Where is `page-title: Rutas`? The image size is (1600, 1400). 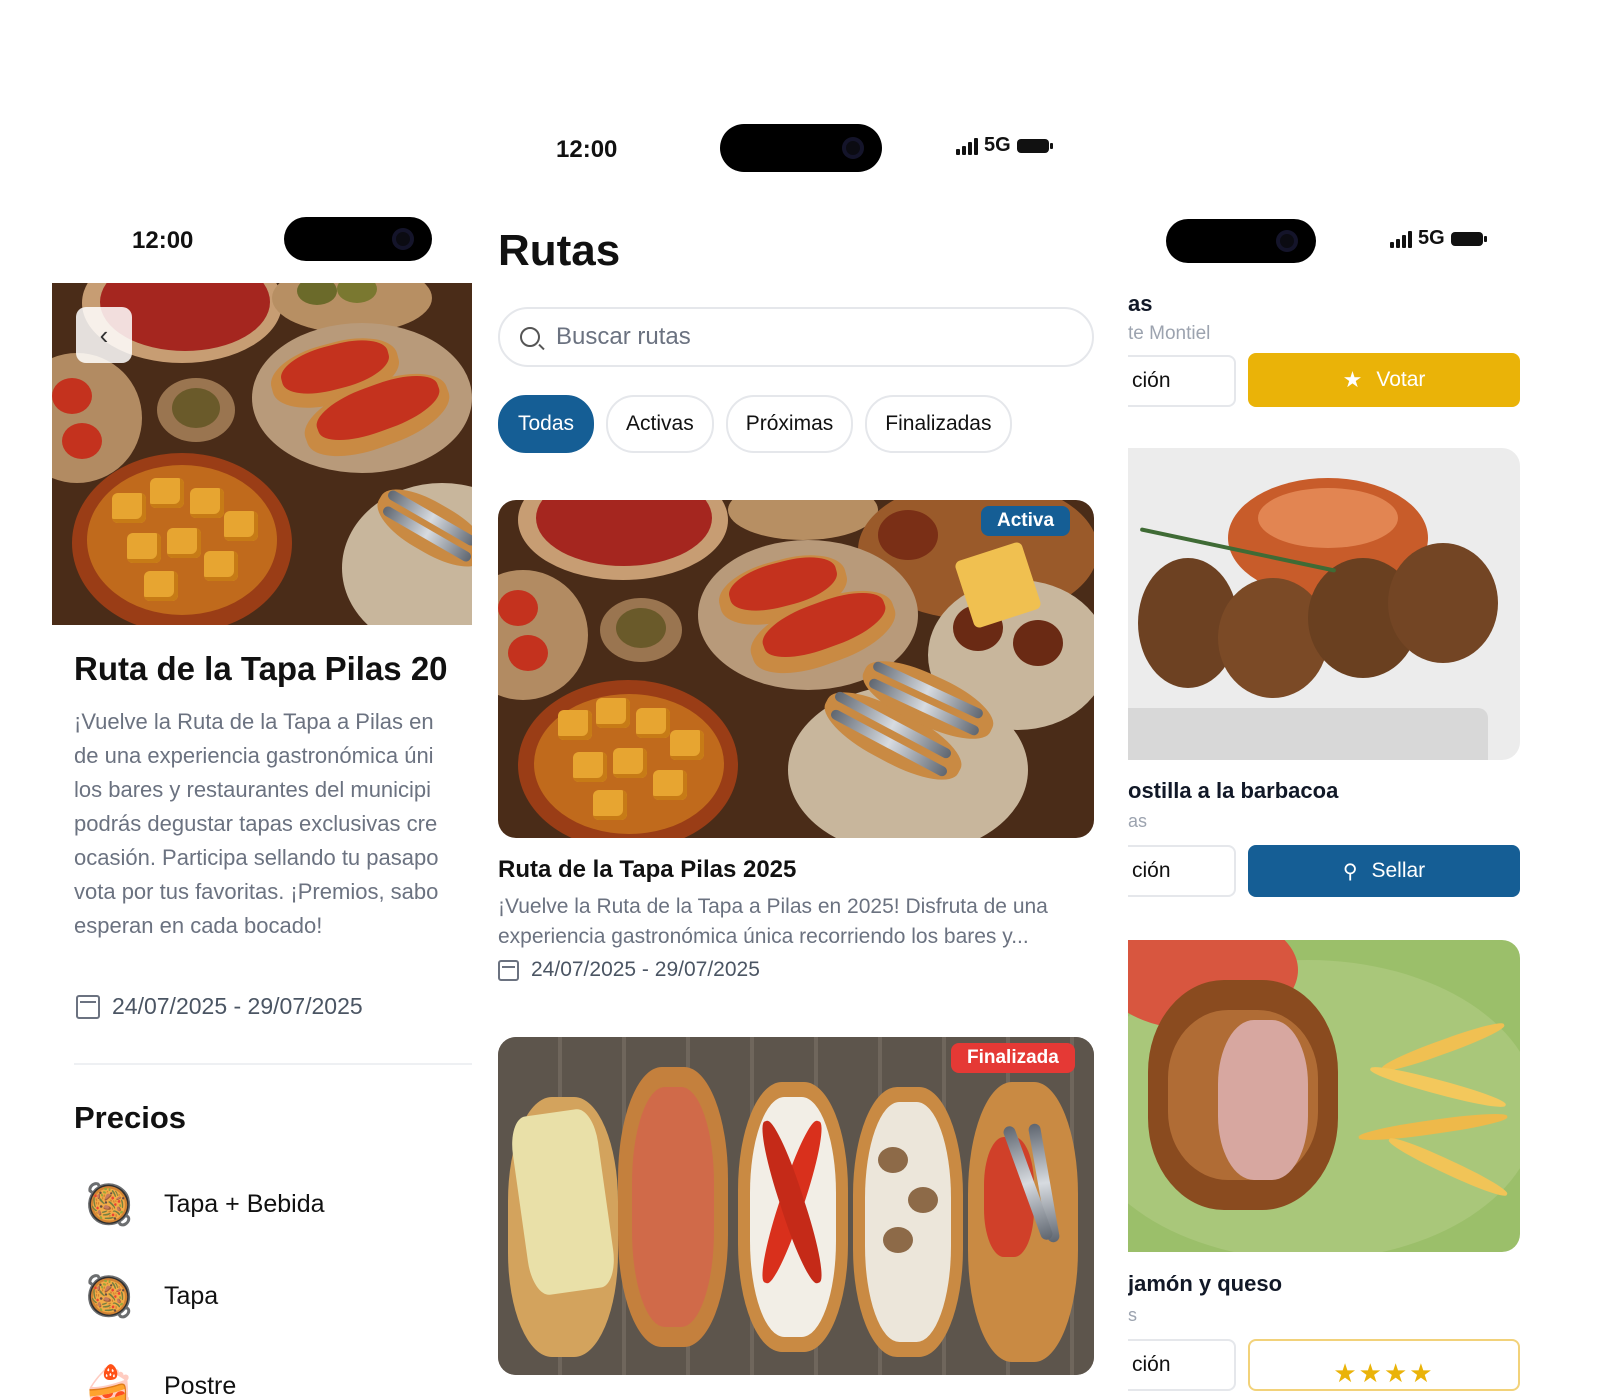 page-title: Rutas is located at coordinates (559, 250).